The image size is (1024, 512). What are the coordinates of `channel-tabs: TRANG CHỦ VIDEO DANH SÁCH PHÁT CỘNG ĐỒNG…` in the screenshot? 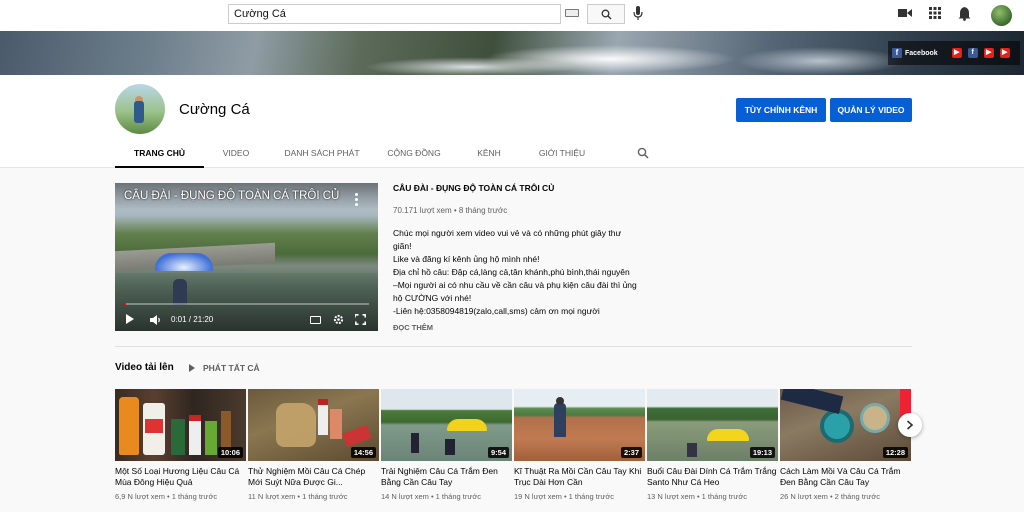 It's located at (356, 153).